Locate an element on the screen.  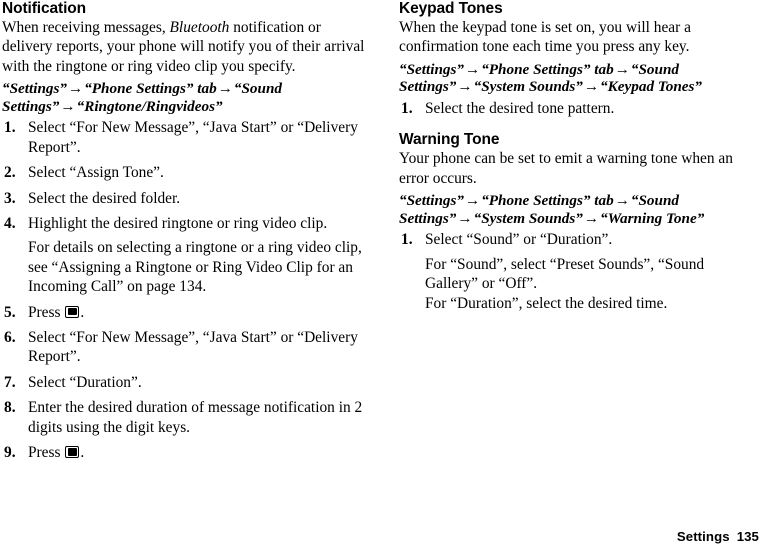
list-item: 2. Select “Assign Tone”. is located at coordinates (185, 172).